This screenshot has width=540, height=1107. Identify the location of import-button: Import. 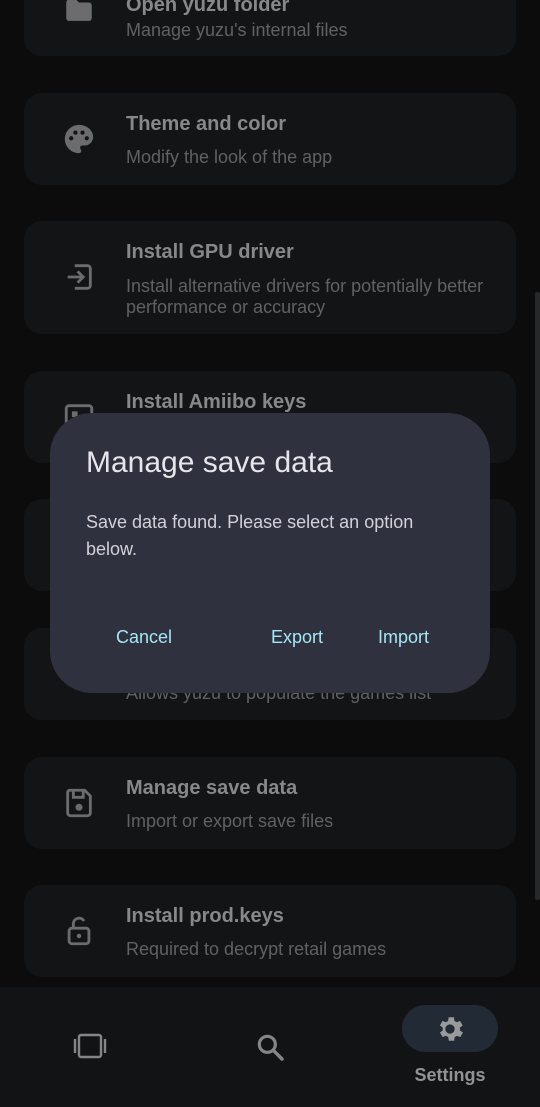
(403, 637).